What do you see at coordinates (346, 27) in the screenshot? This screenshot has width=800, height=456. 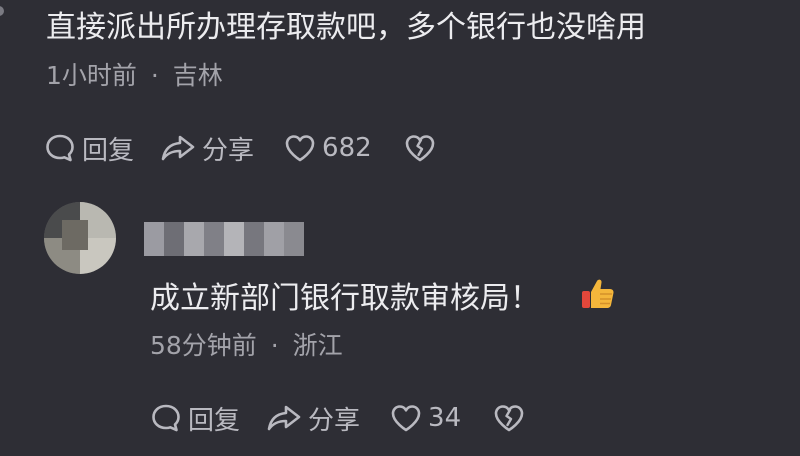 I see `comment-text: 直接派出所办理存取款吧，多个银行也没啥用` at bounding box center [346, 27].